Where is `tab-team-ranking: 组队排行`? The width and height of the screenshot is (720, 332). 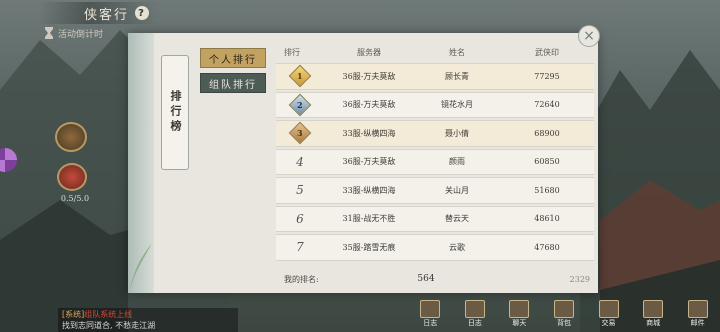
tab-team-ranking: 组队排行 is located at coordinates (233, 83).